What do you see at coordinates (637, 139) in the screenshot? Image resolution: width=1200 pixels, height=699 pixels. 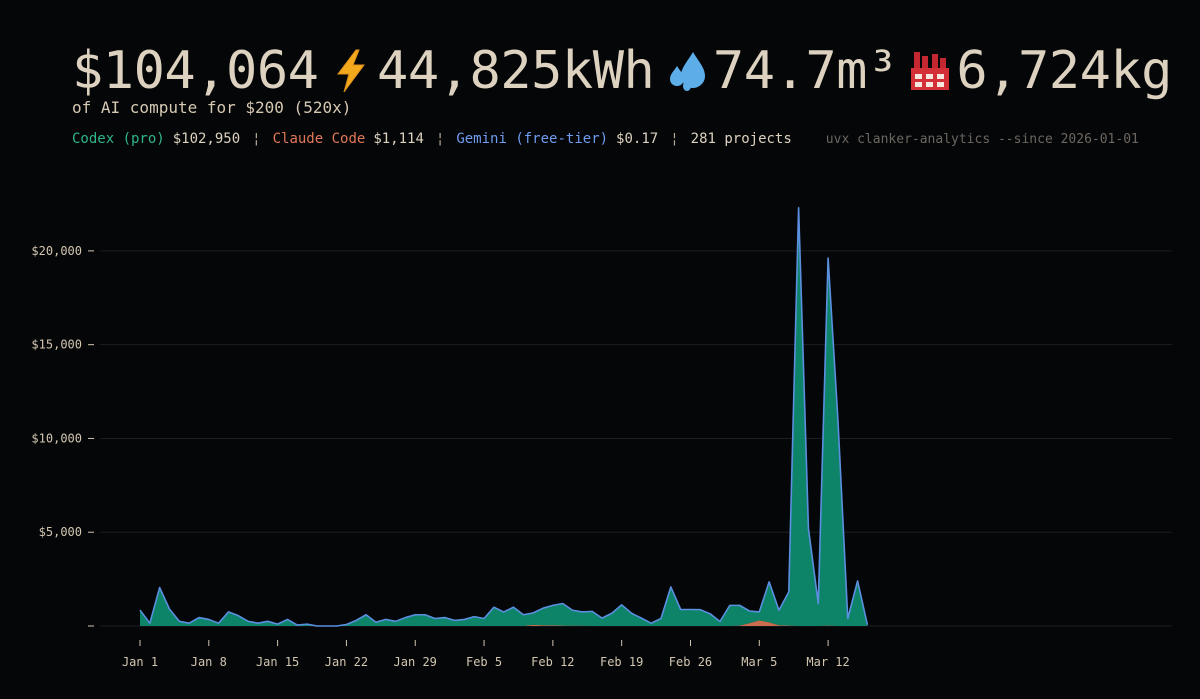 I see `gemini-value: $0.17` at bounding box center [637, 139].